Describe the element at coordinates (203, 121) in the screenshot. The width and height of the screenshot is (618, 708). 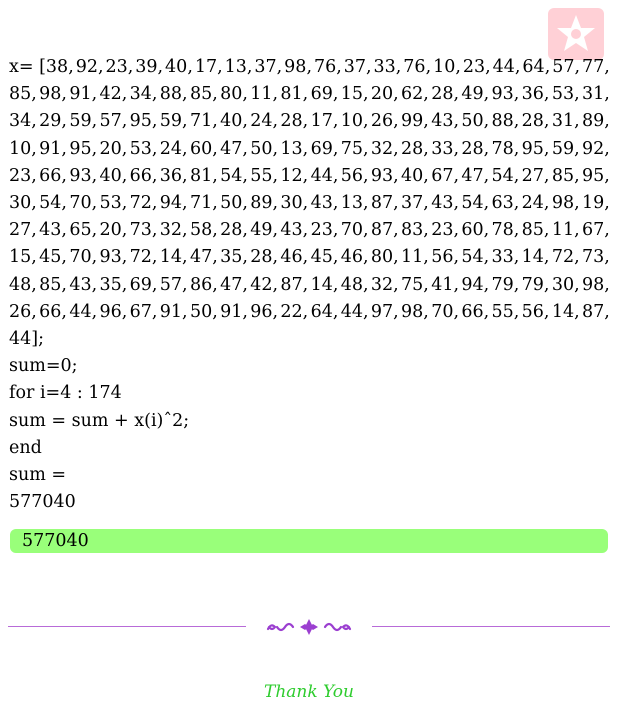
I see `array-value: 71,` at that location.